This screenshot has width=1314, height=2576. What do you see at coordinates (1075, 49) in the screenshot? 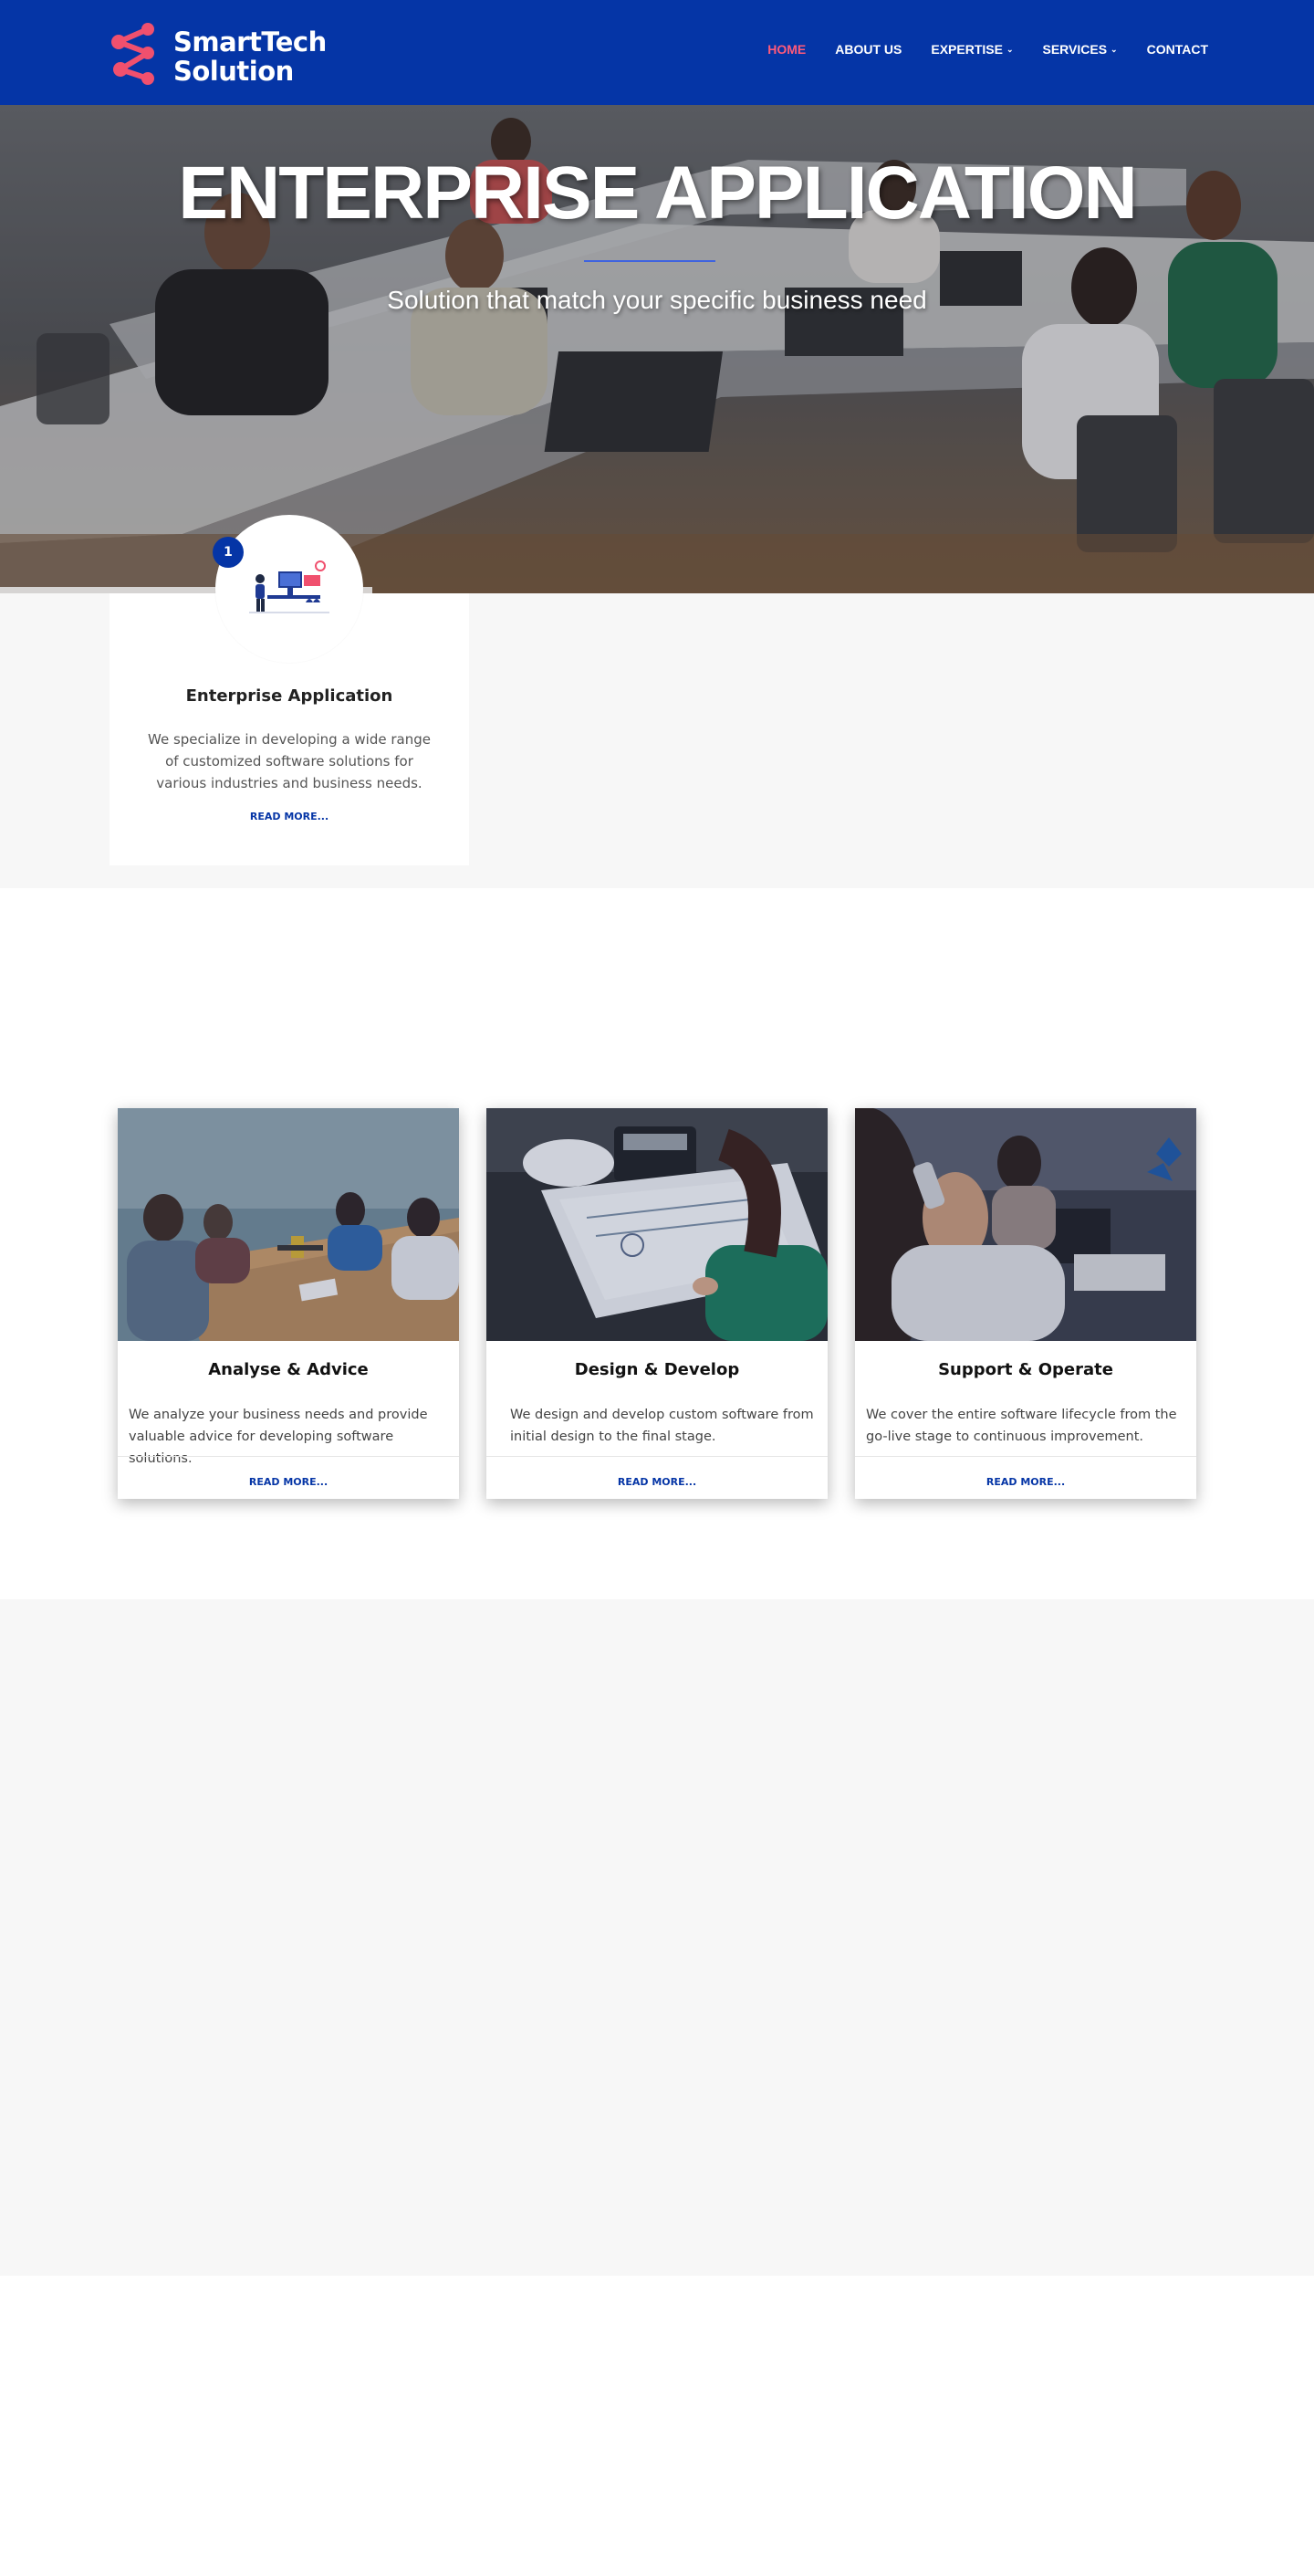
I see `nav-services-label: SERVICES` at bounding box center [1075, 49].